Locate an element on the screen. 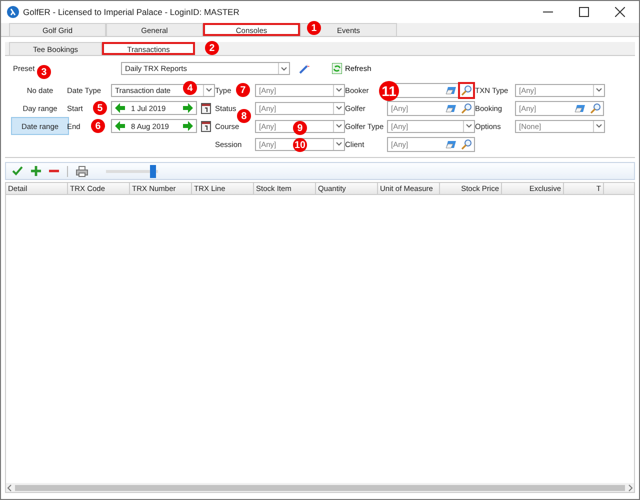  callout-number: 7 is located at coordinates (243, 90).